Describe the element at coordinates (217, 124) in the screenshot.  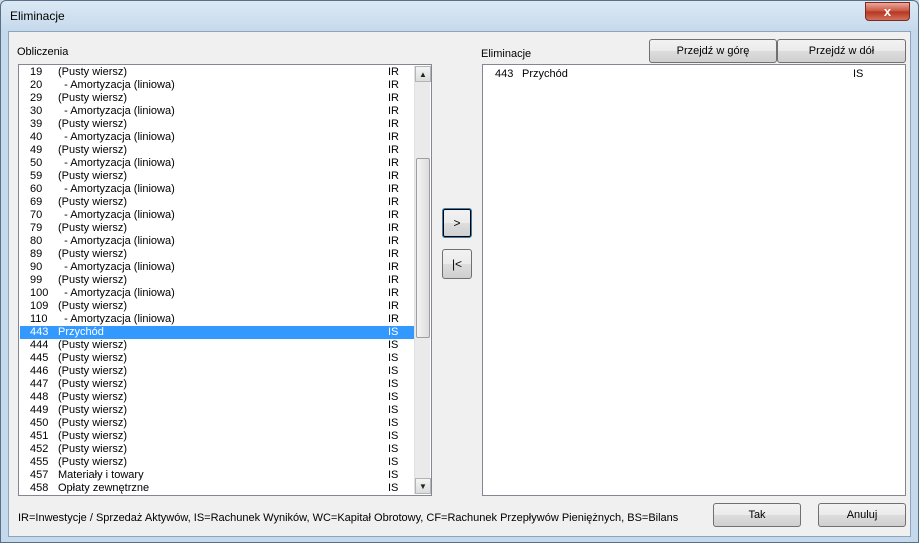
I see `list-item: 39 (Pusty wiersz) IR` at that location.